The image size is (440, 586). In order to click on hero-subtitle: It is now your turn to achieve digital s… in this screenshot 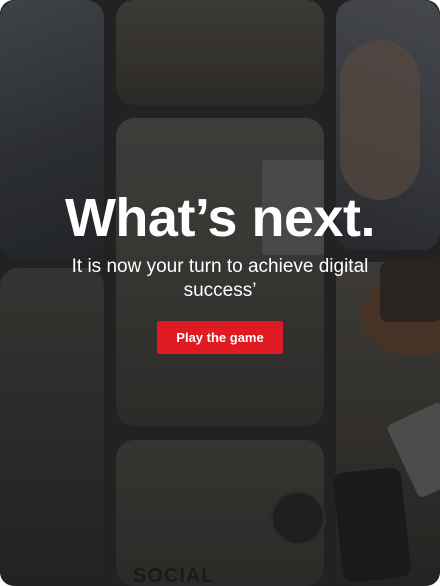, I will do `click(220, 278)`.